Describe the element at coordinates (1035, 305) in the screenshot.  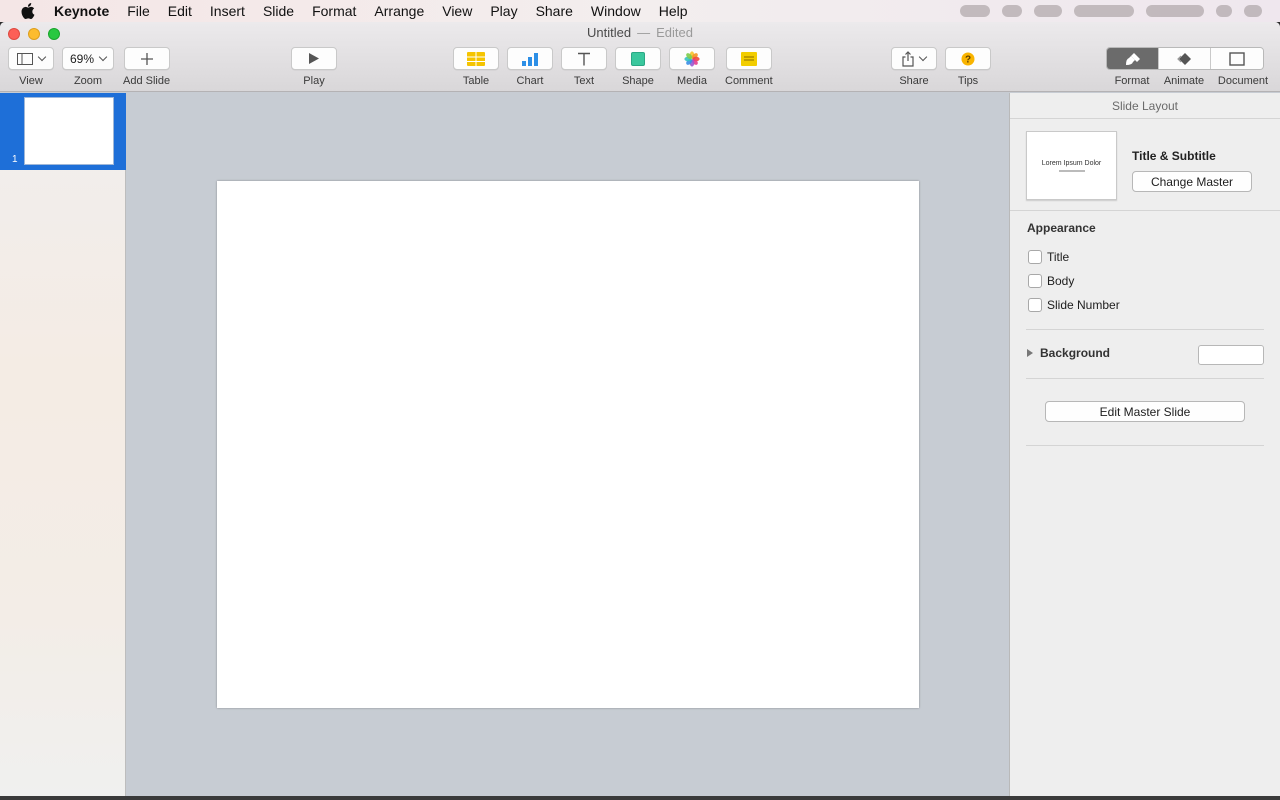
I see `slide-number-checkbox` at that location.